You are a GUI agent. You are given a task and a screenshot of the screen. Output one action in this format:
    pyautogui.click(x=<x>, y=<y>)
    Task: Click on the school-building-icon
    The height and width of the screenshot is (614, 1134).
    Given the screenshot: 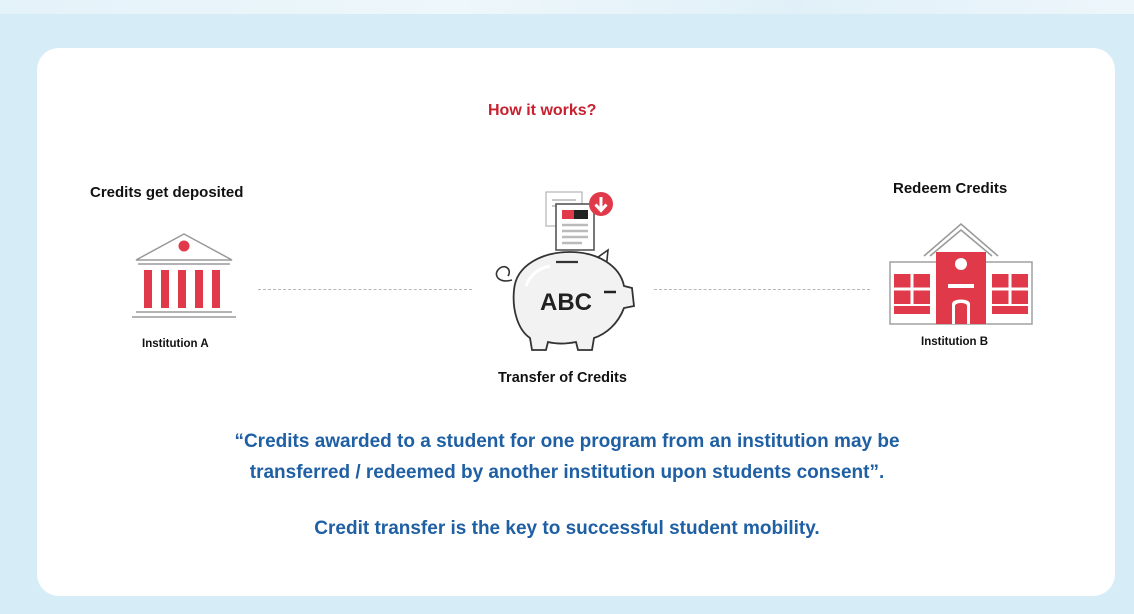 What is the action you would take?
    pyautogui.click(x=961, y=273)
    